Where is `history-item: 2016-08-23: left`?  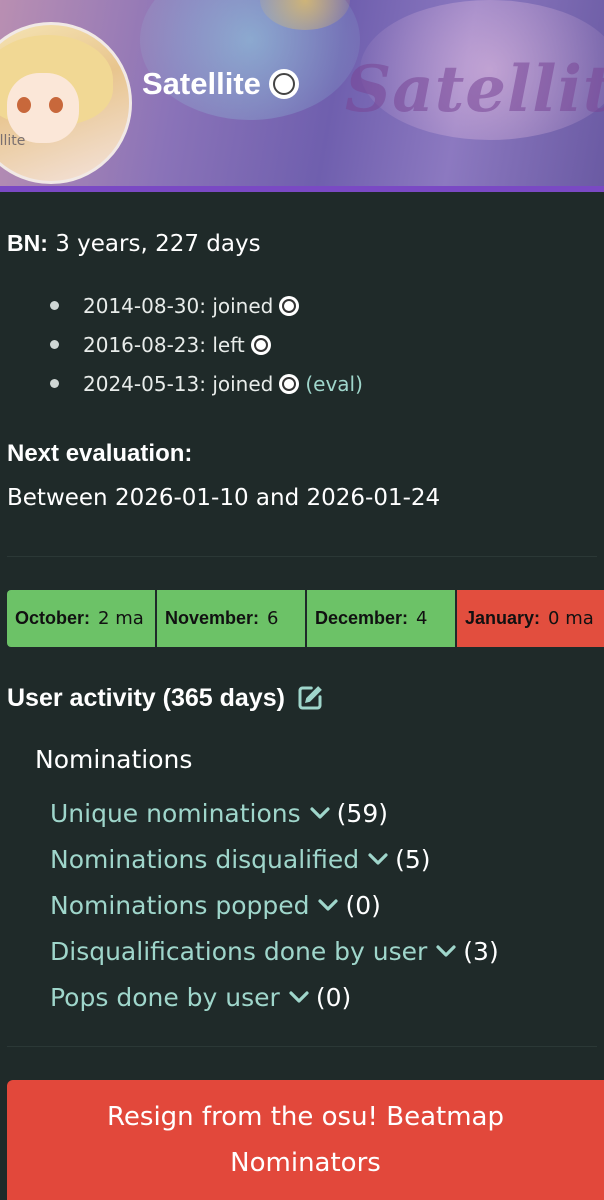
history-item: 2016-08-23: left is located at coordinates (206, 344).